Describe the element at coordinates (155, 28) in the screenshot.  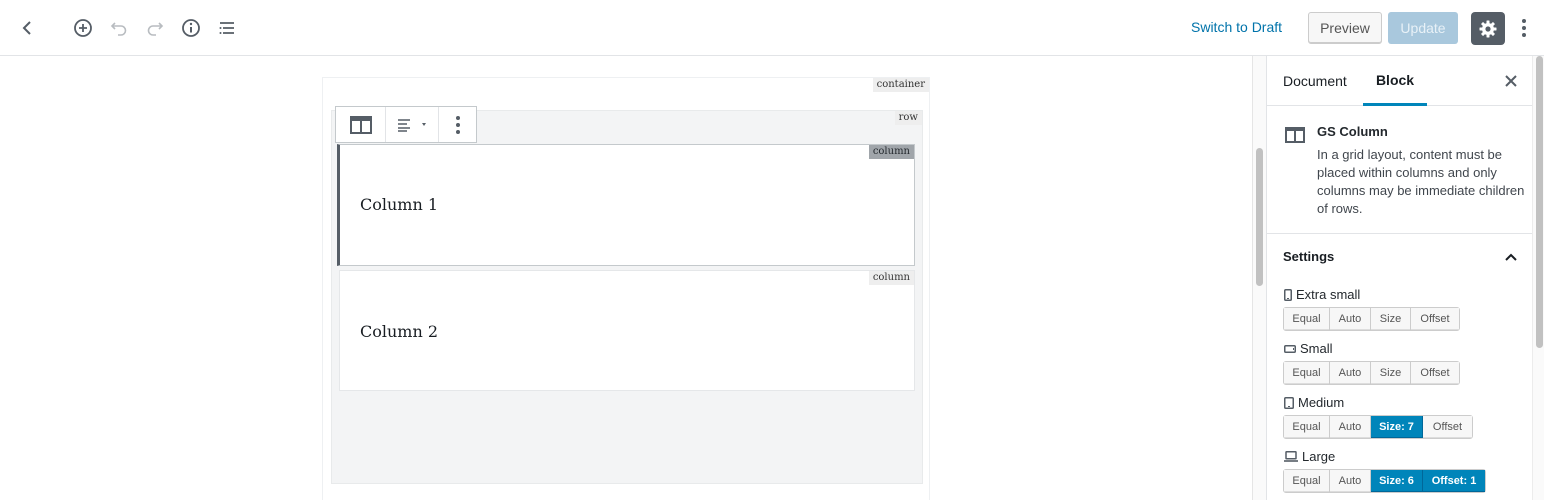
I see `redo-icon` at that location.